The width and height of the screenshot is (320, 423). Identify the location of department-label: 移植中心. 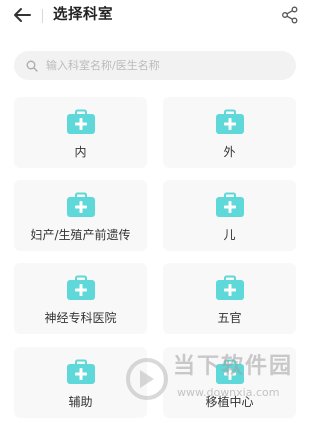
(229, 402).